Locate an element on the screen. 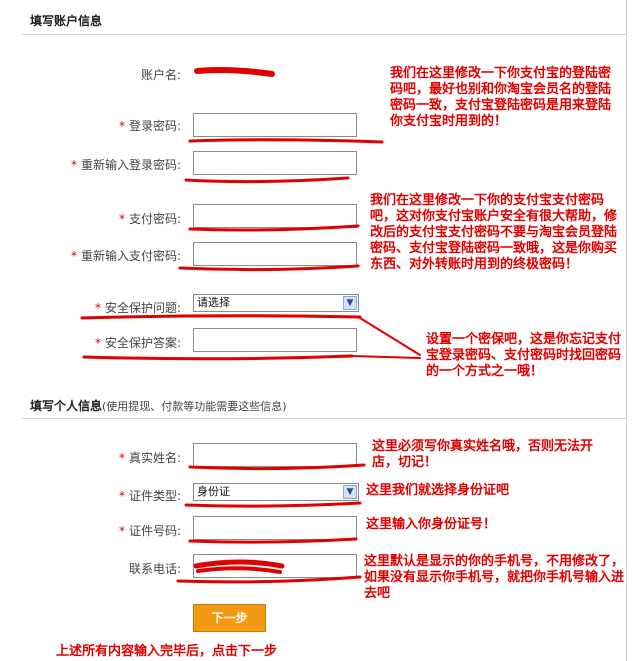 The image size is (640, 661). account-name-redaction is located at coordinates (234, 72).